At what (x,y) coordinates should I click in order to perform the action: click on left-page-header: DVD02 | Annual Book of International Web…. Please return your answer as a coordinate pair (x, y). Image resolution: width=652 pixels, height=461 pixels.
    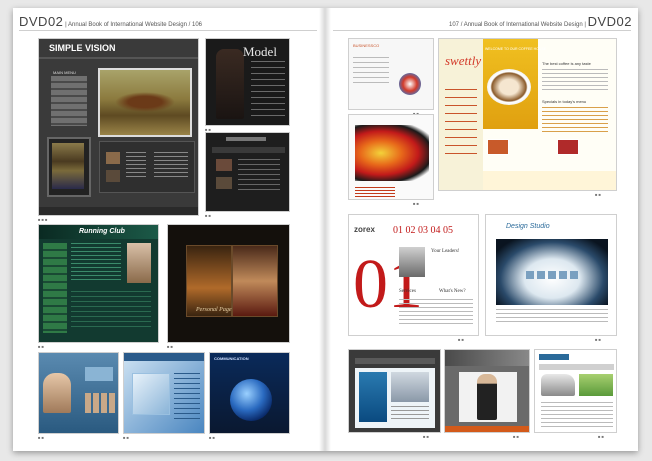
    Looking at the image, I should click on (110, 22).